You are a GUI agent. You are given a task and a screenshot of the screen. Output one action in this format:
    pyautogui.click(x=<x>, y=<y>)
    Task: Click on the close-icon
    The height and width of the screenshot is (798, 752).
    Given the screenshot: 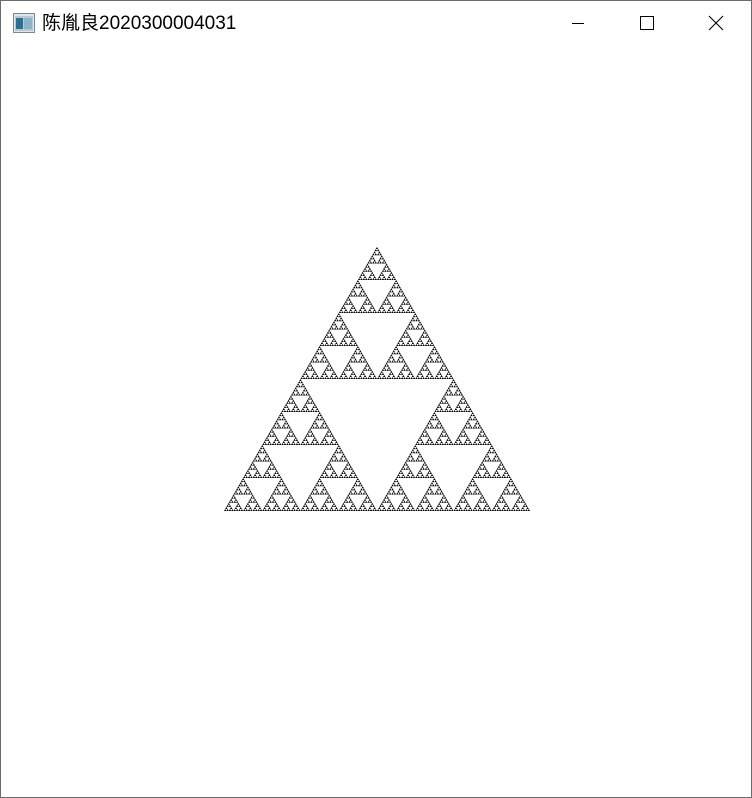 What is the action you would take?
    pyautogui.click(x=716, y=23)
    